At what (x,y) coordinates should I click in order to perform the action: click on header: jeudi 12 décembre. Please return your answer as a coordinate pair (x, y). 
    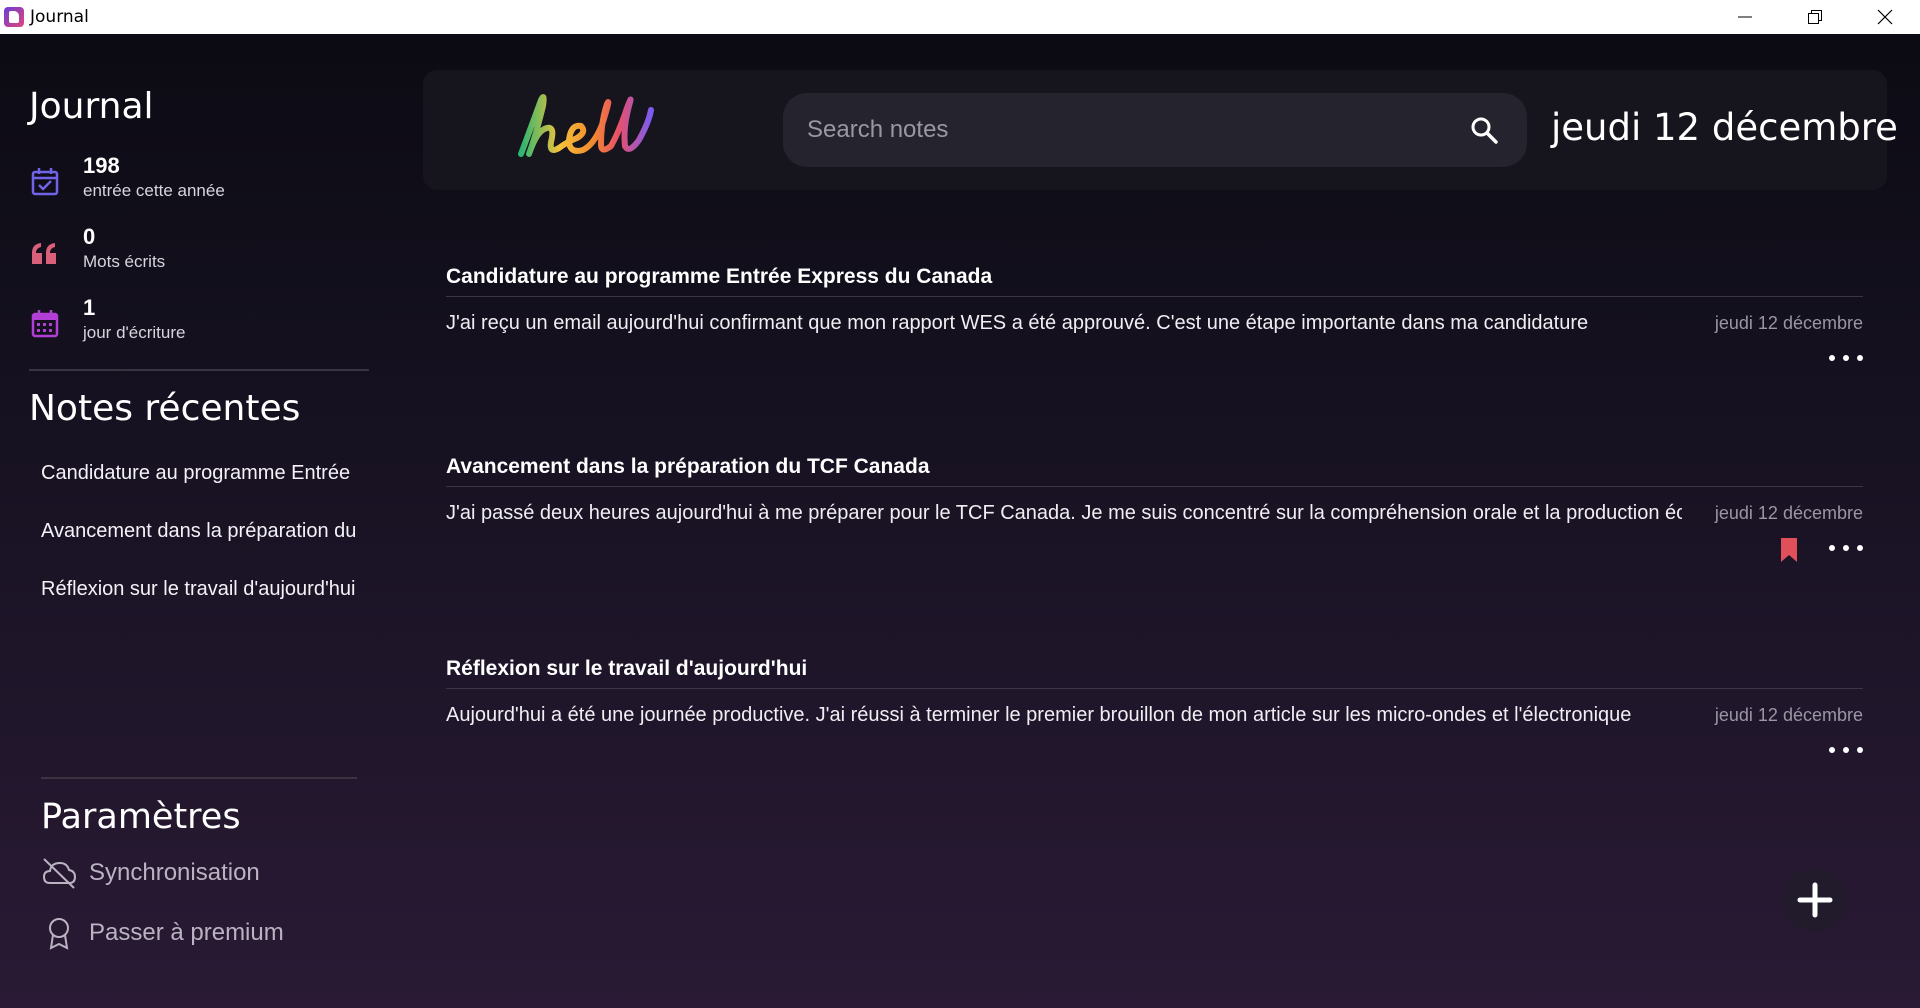
    Looking at the image, I should click on (1160, 130).